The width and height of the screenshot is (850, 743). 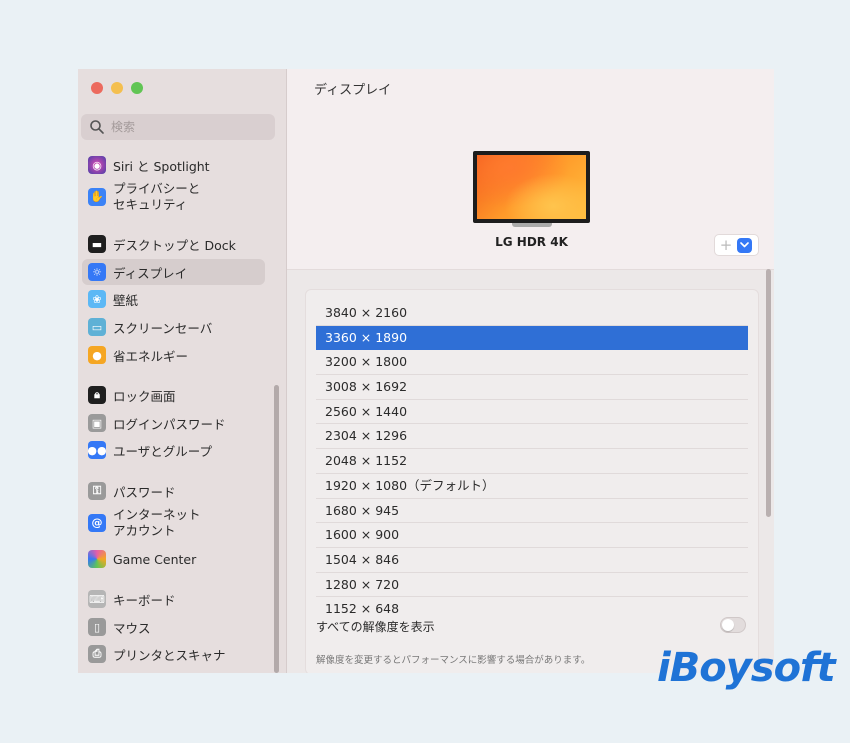 What do you see at coordinates (746, 668) in the screenshot?
I see `watermark-logo: iBoysoft` at bounding box center [746, 668].